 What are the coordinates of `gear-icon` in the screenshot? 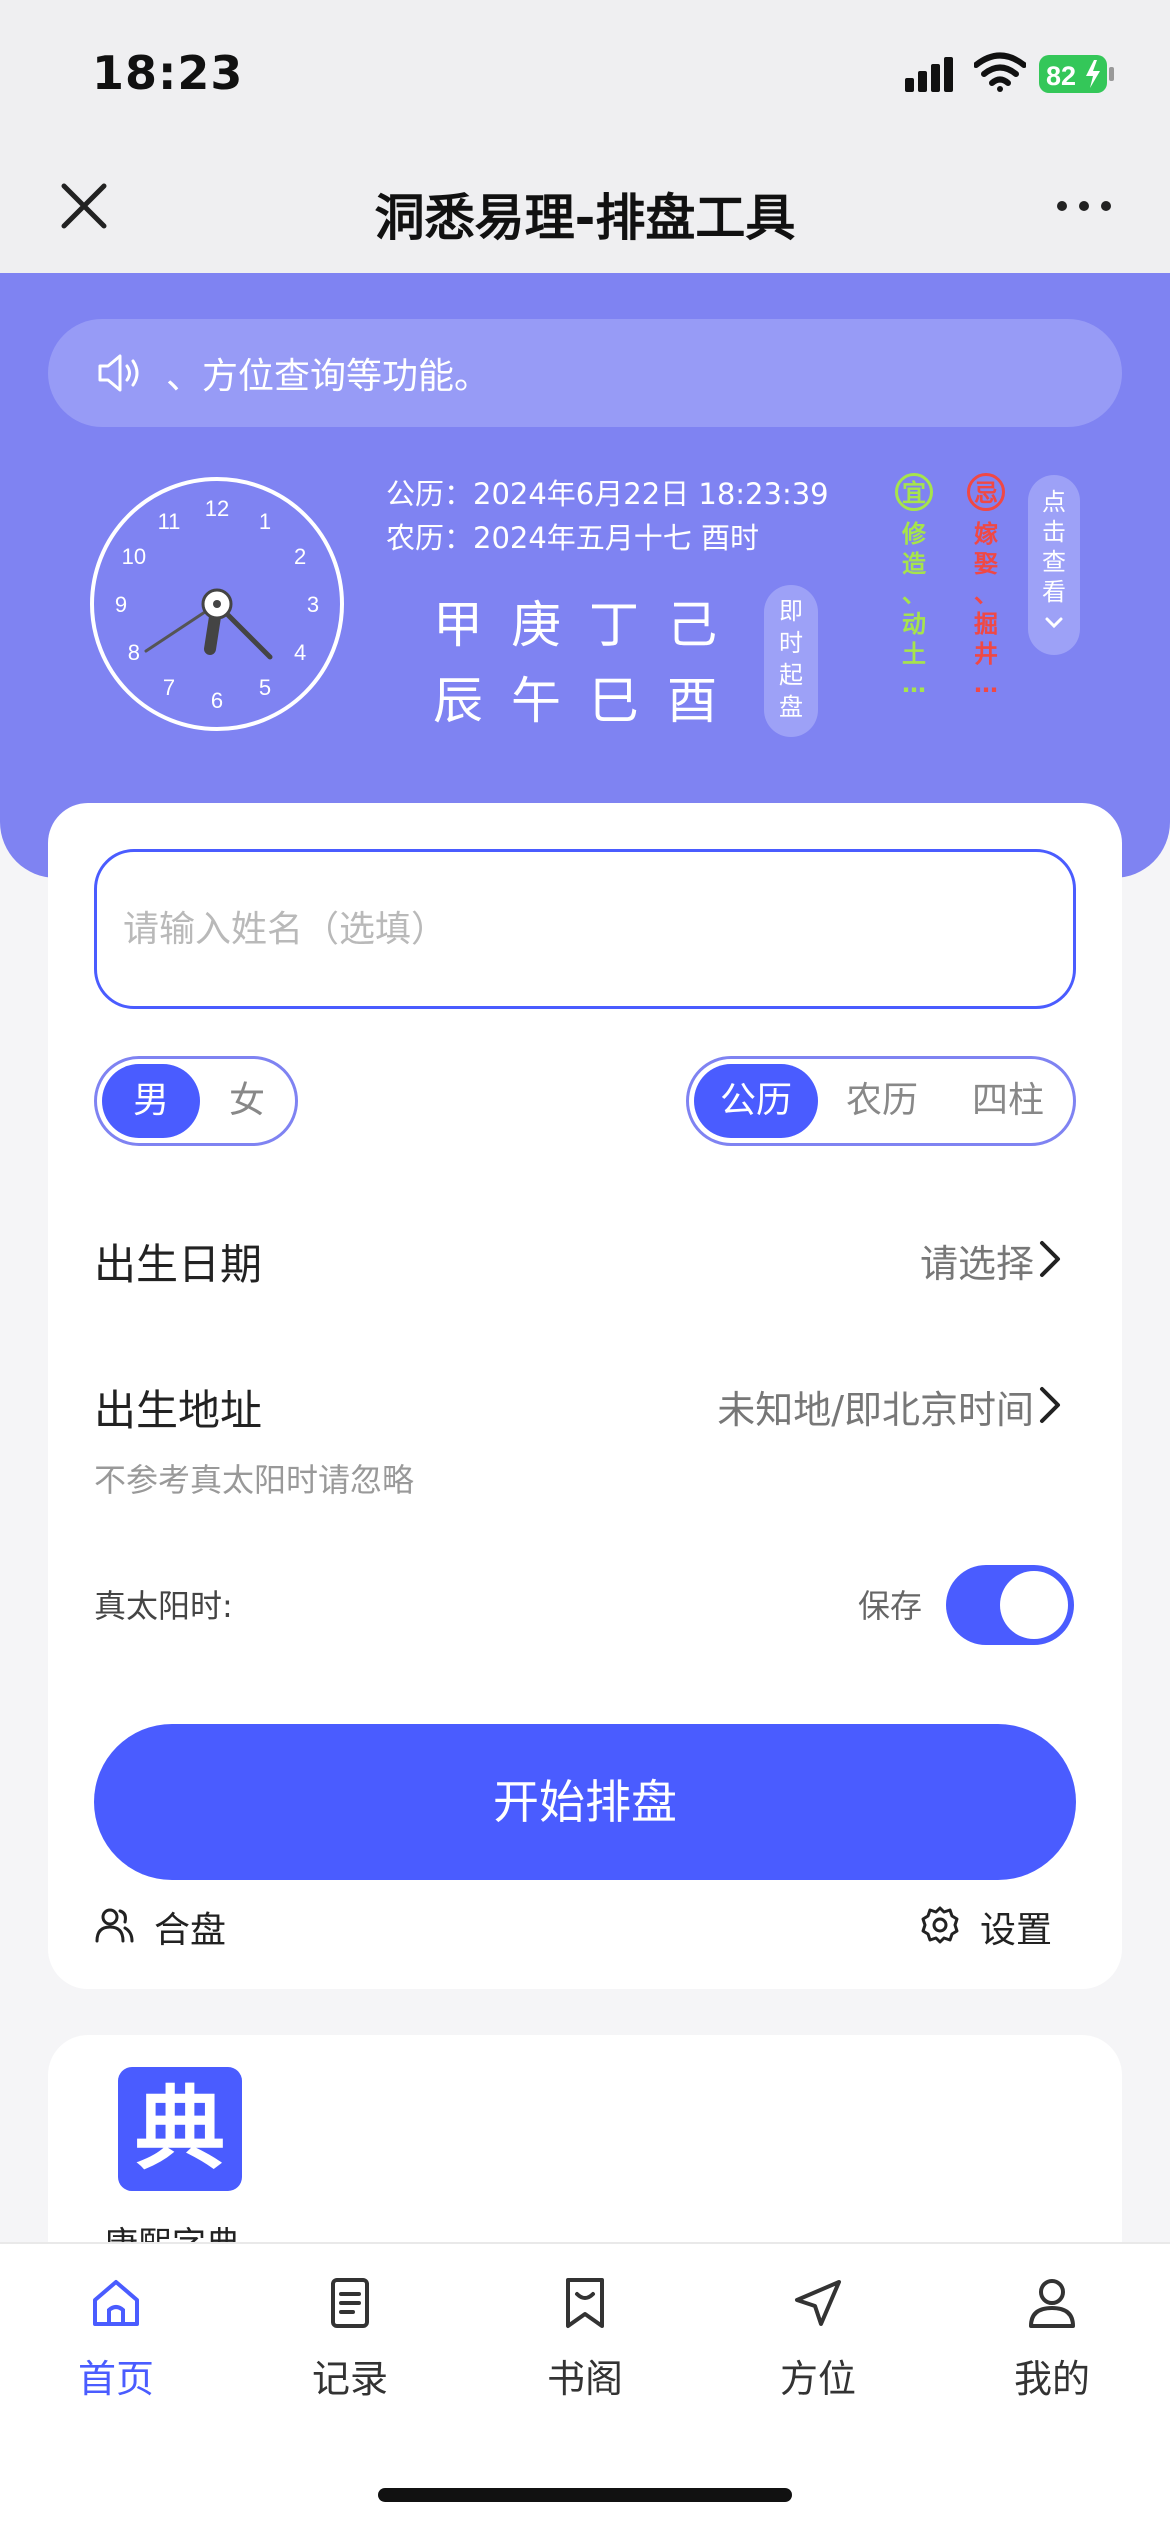 It's located at (940, 1925).